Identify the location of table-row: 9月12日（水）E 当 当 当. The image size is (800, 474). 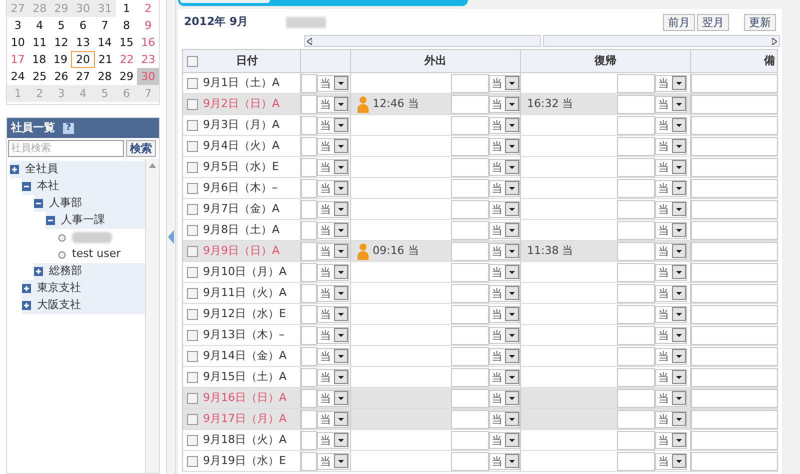
(480, 314).